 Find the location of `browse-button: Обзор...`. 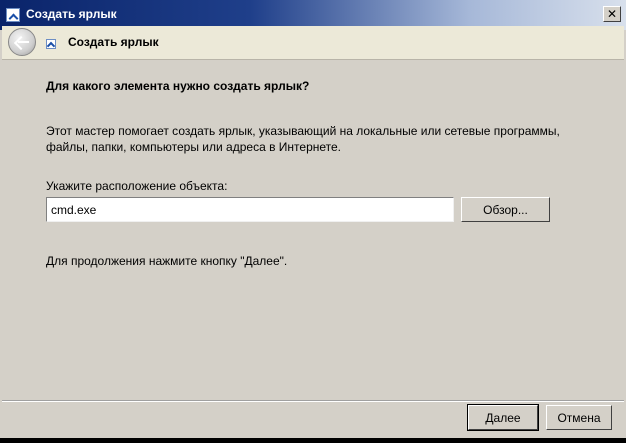

browse-button: Обзор... is located at coordinates (505, 209).